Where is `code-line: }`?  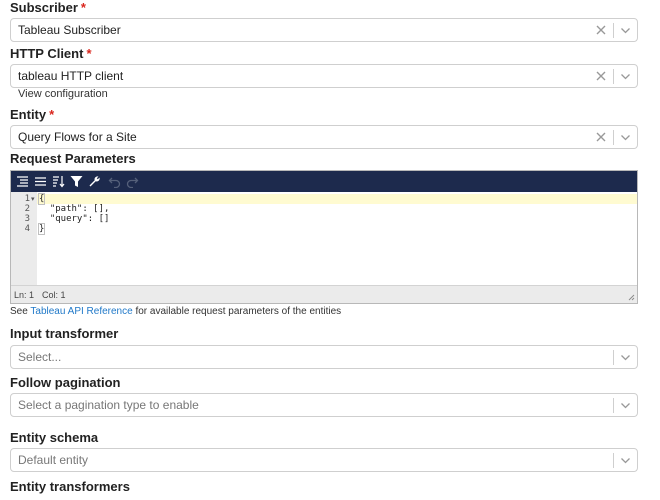 code-line: } is located at coordinates (41, 229).